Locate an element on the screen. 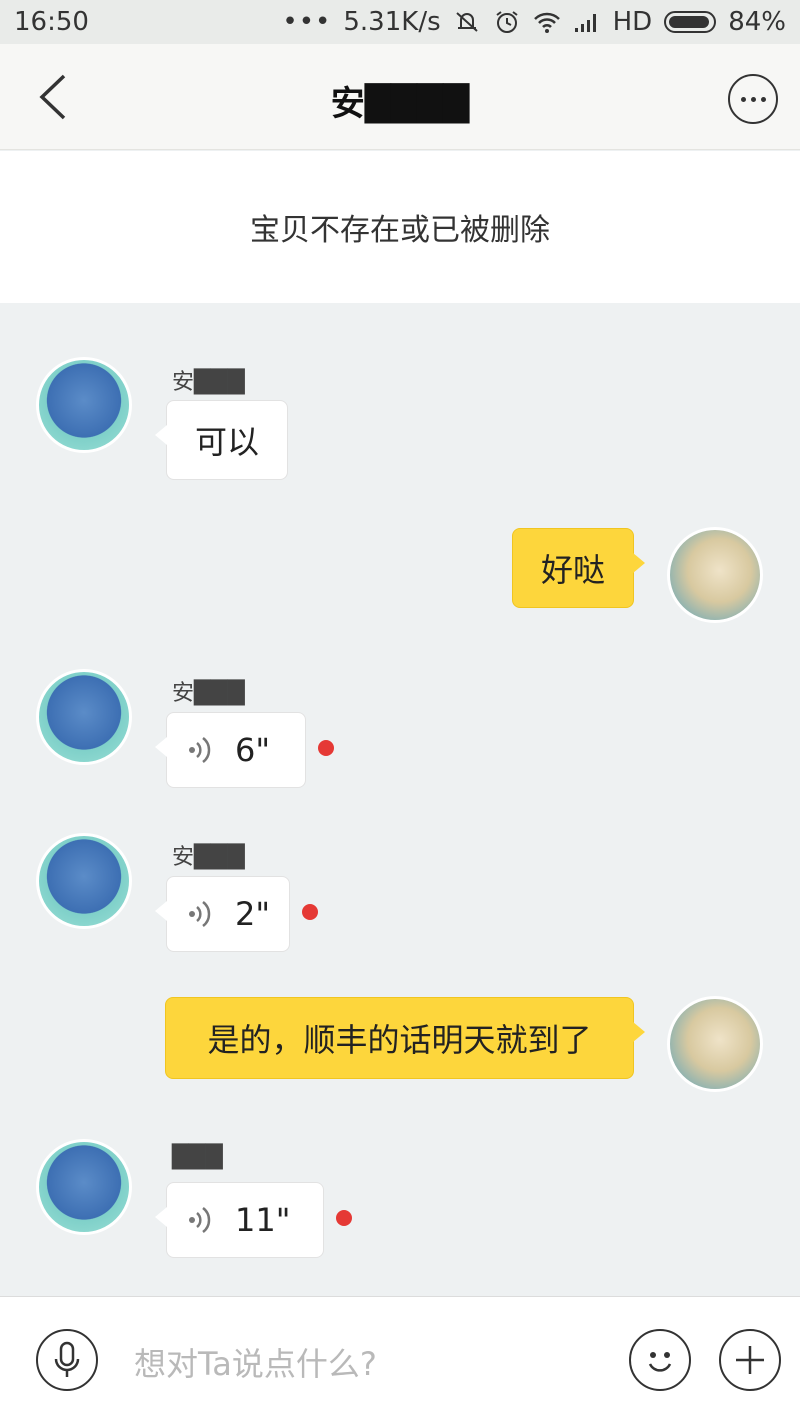  nav-bar: 安████ is located at coordinates (400, 97).